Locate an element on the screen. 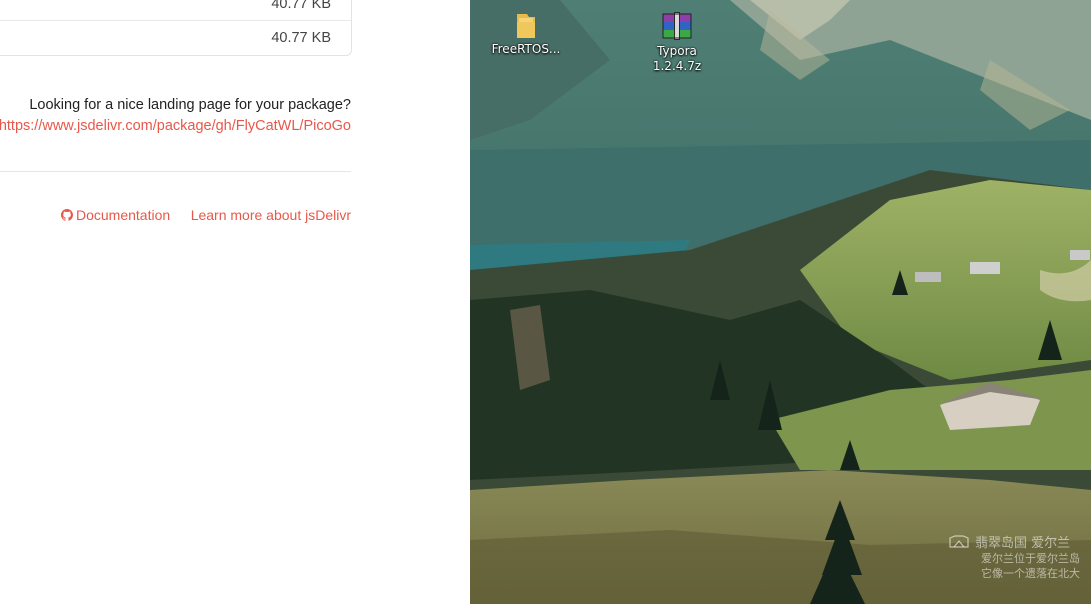 The image size is (1091, 604). file-table: 40.77 KB 40.77 KB is located at coordinates (176, 28).